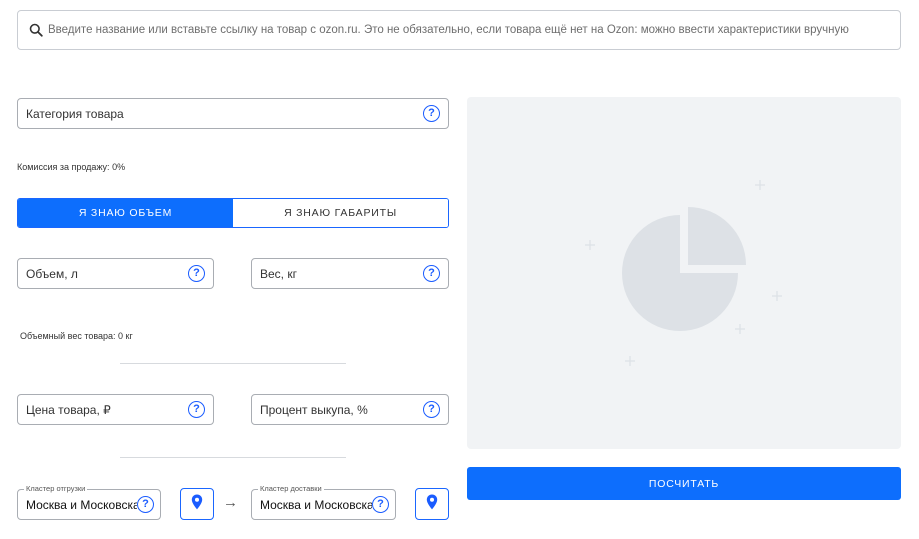 The width and height of the screenshot is (919, 539). I want to click on delivery-location-button, so click(432, 504).